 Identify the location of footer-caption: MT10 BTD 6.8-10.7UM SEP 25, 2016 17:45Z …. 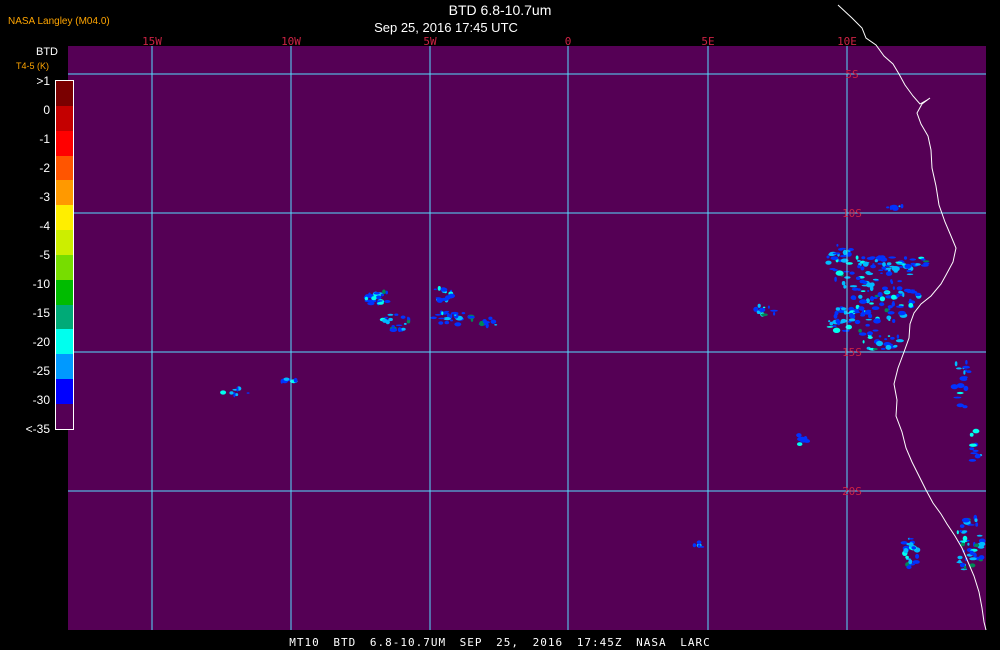
(500, 642).